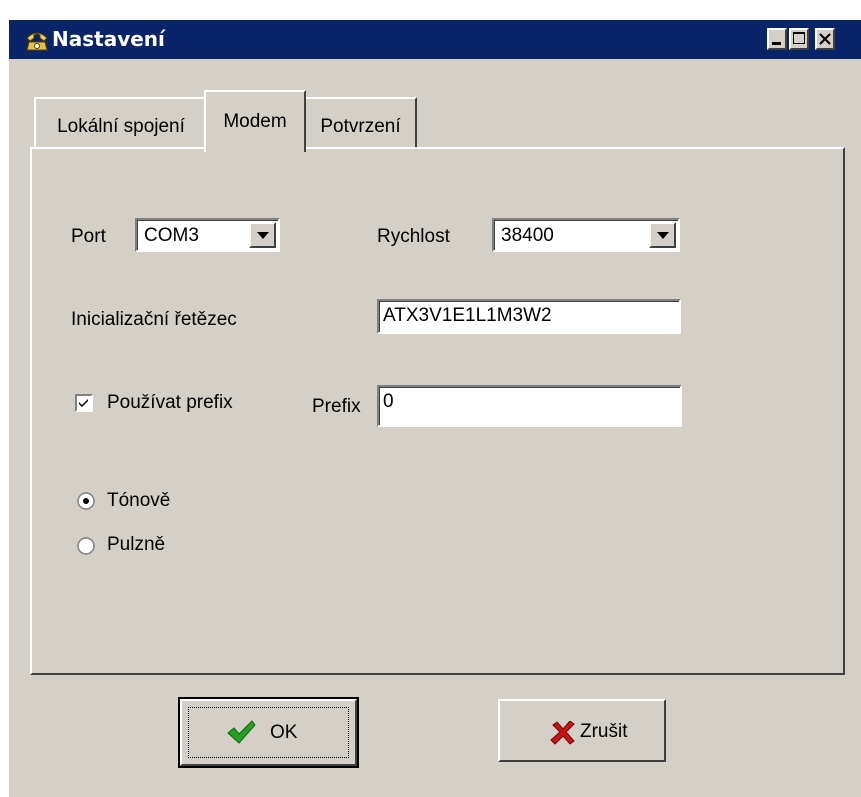  What do you see at coordinates (562, 733) in the screenshot?
I see `red-x-icon` at bounding box center [562, 733].